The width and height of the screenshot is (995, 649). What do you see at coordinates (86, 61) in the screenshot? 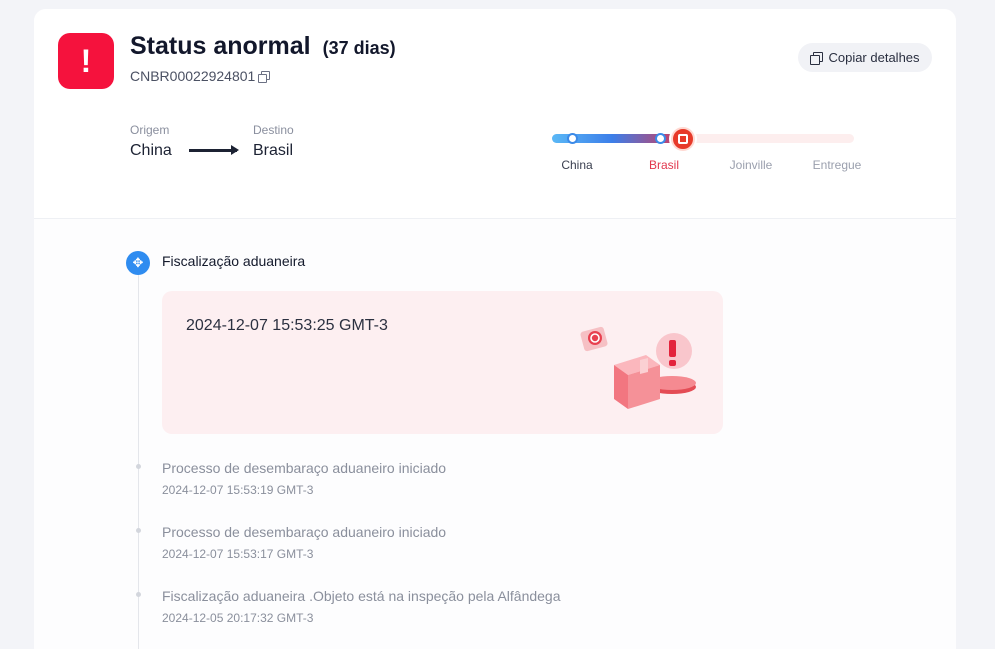
I see `alert-icon: !` at bounding box center [86, 61].